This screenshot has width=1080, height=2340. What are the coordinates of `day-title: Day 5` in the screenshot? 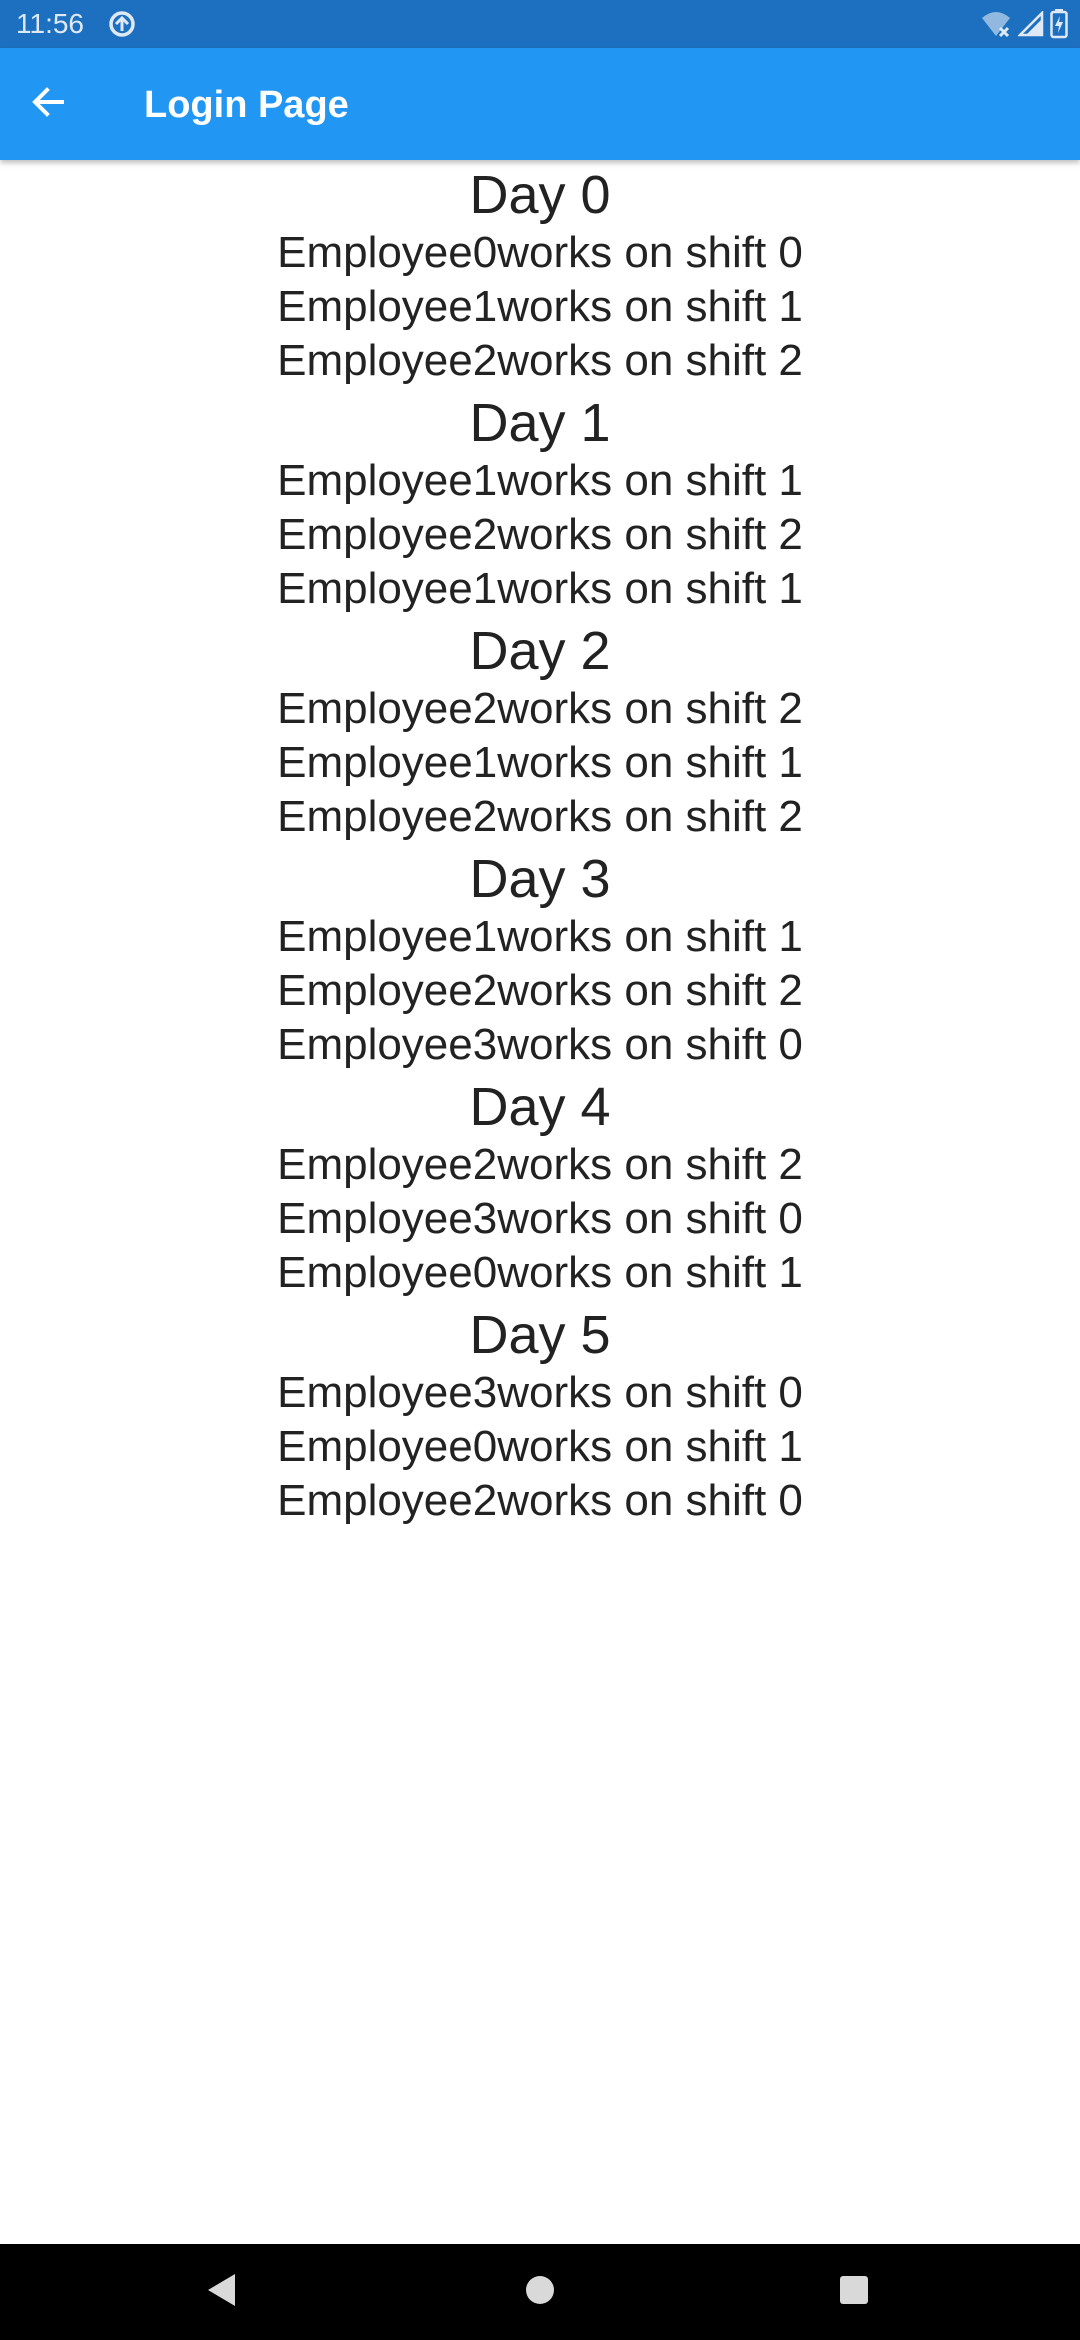 It's located at (540, 1335).